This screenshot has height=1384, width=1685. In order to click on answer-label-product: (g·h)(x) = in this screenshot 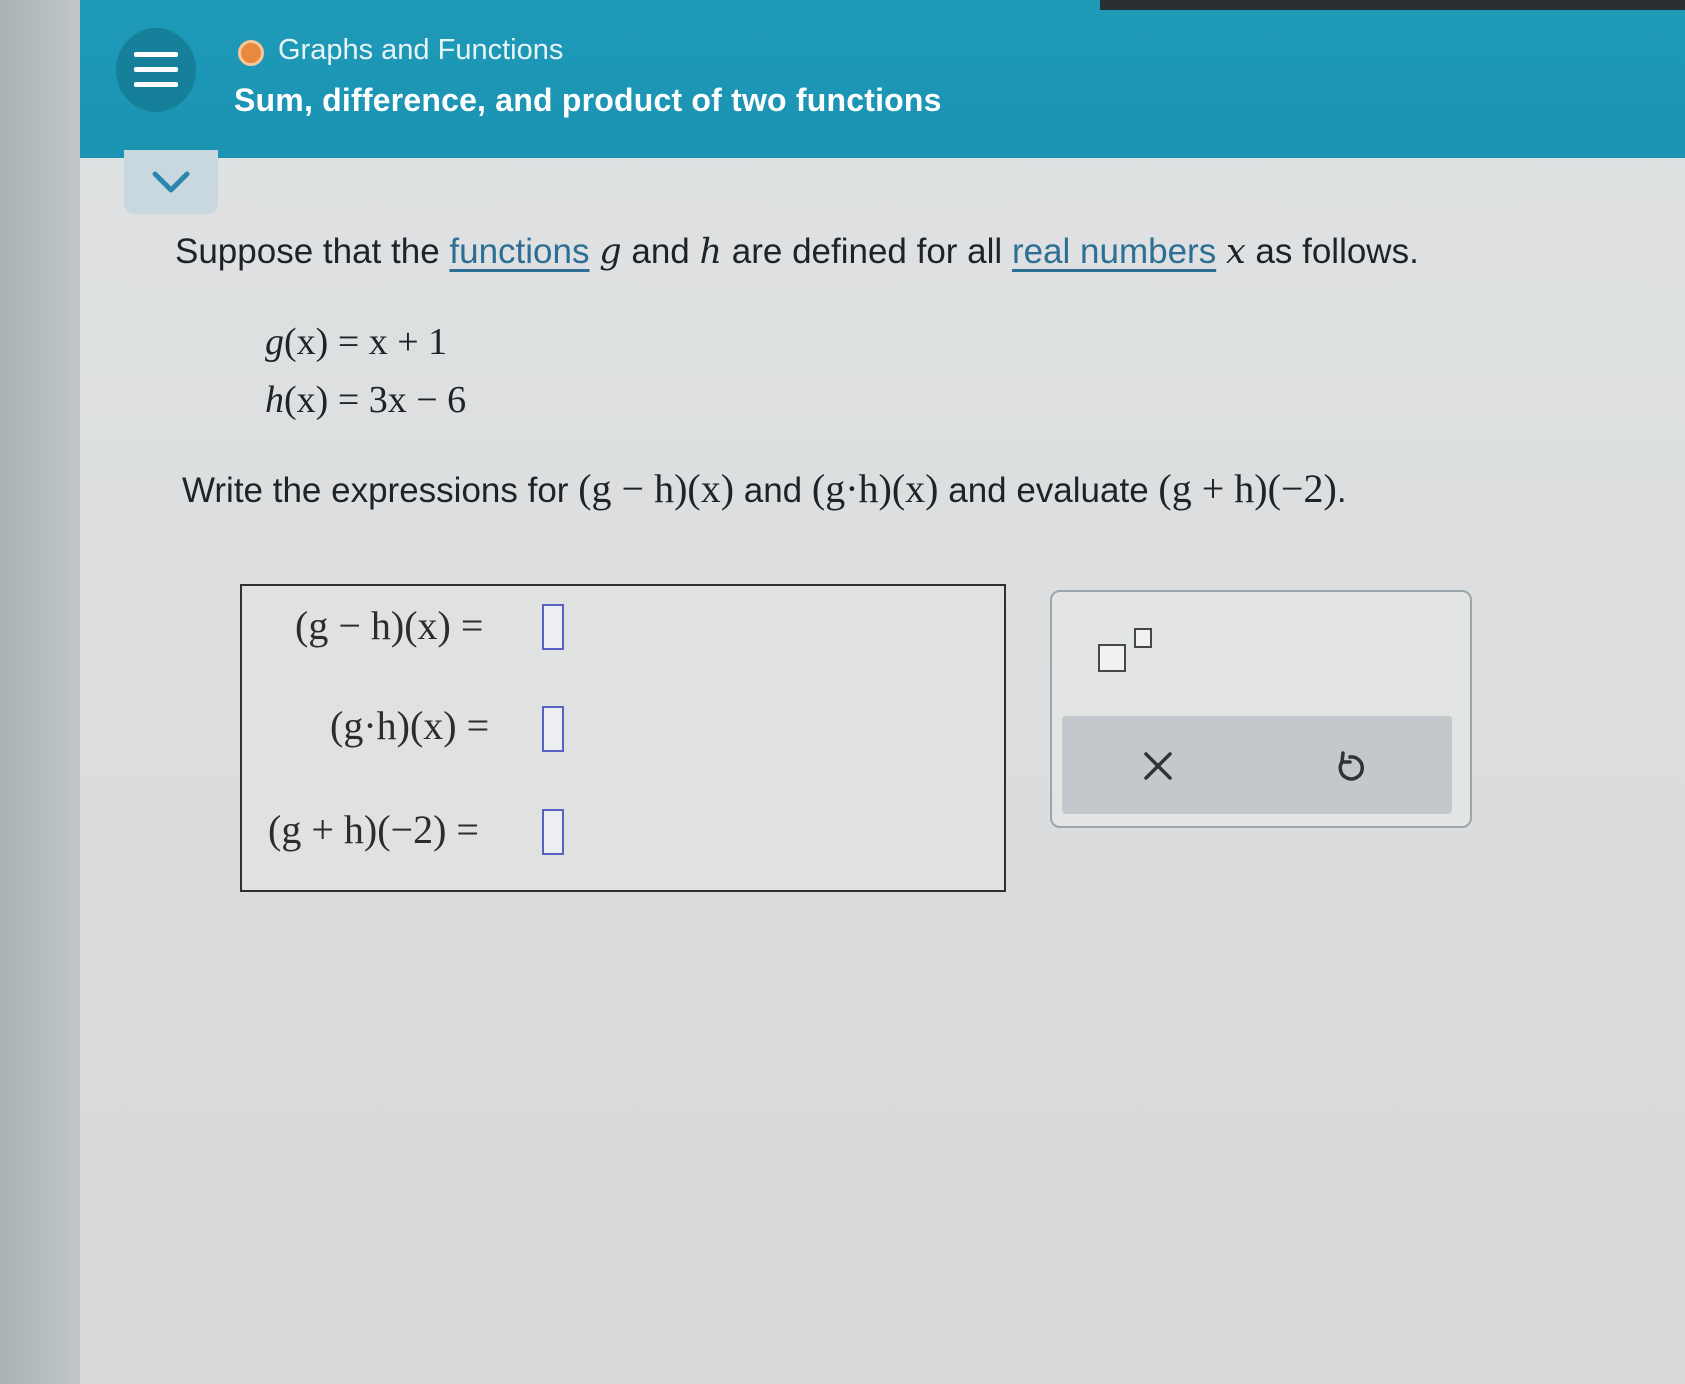, I will do `click(410, 725)`.